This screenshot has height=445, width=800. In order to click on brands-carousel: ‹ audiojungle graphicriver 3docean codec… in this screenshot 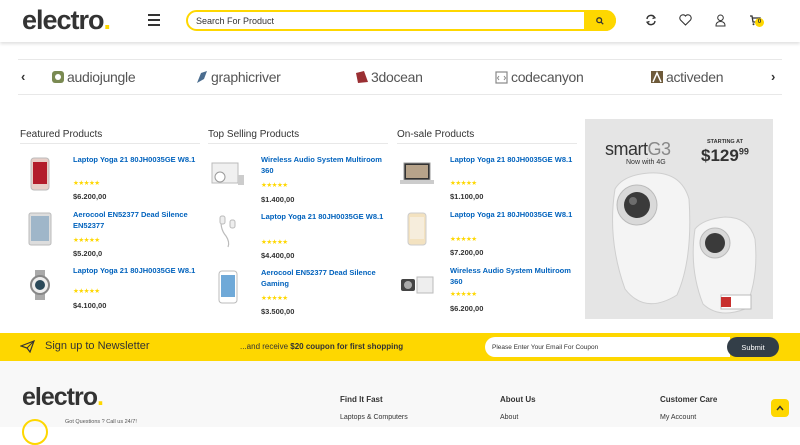, I will do `click(400, 77)`.